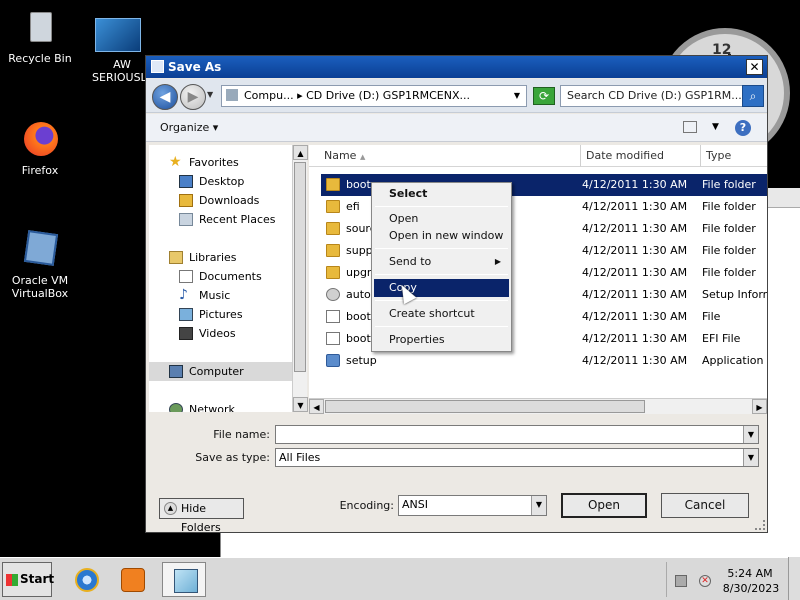  I want to click on column-header-name: Name ▲, so click(445, 156).